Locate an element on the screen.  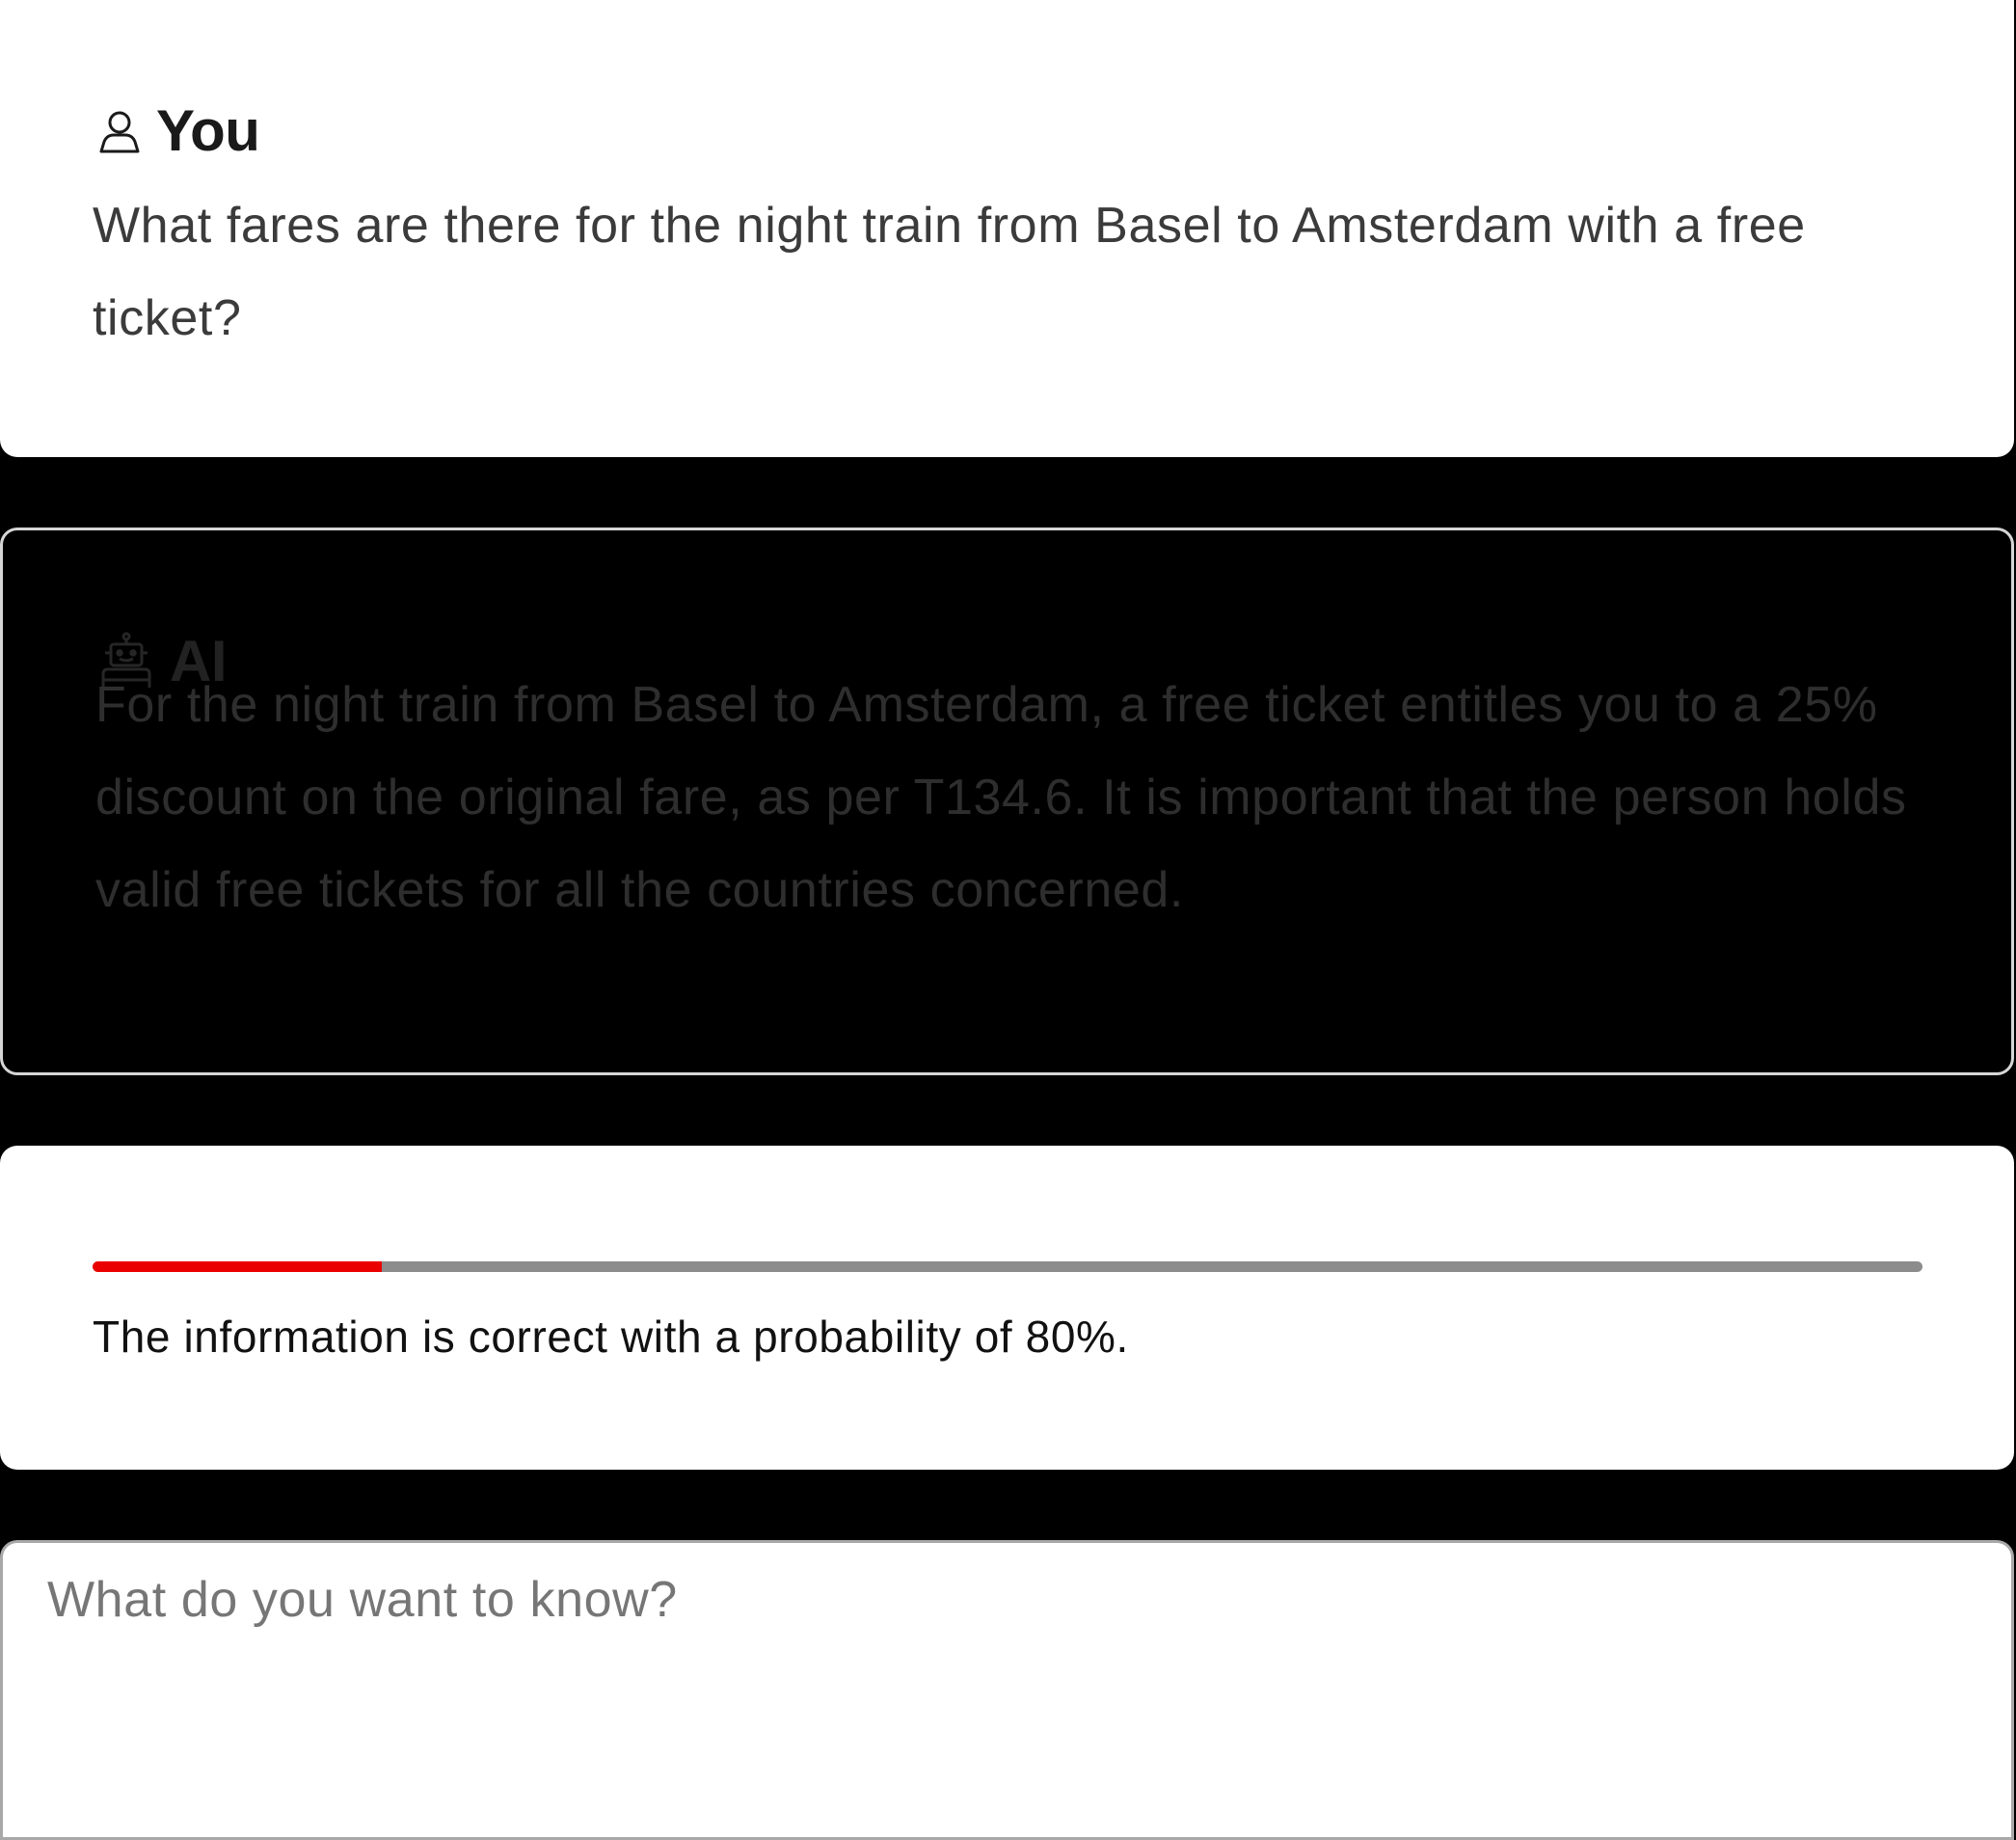
confidence-progress-fill is located at coordinates (237, 1266).